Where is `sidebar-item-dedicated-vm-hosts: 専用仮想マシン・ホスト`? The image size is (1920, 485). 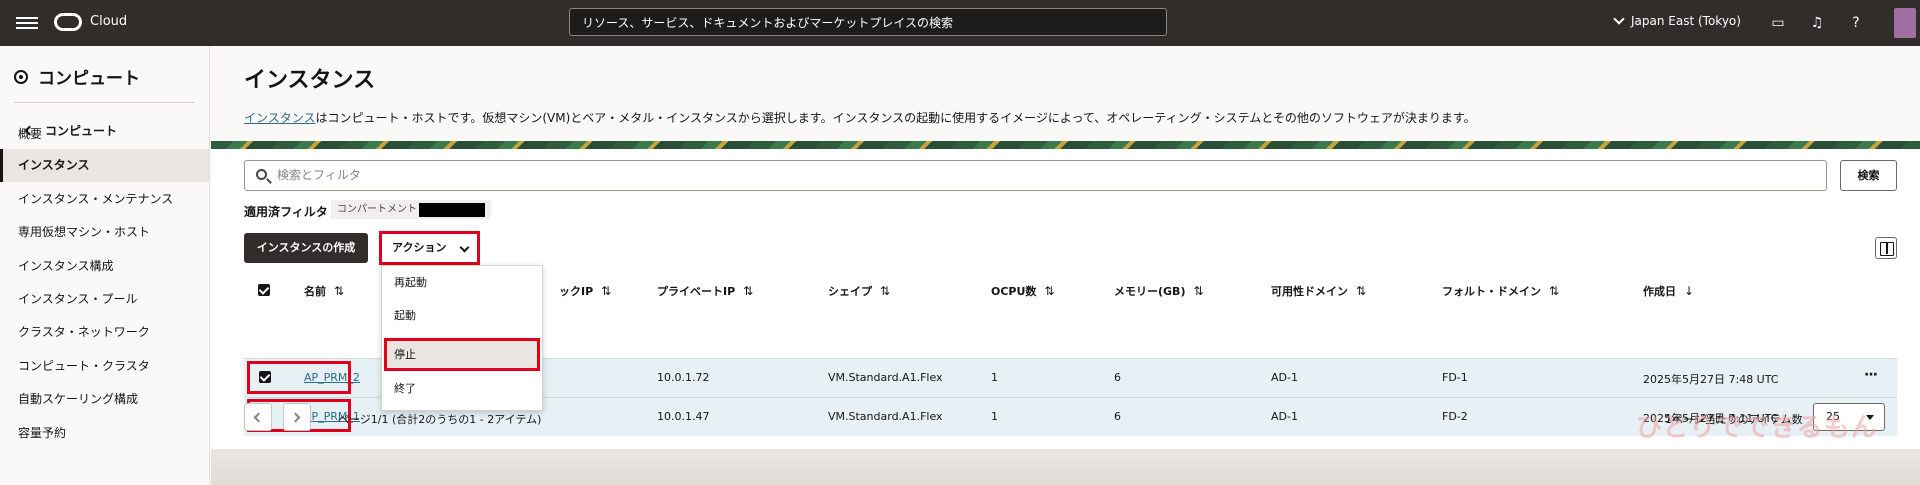 sidebar-item-dedicated-vm-hosts: 専用仮想マシン・ホスト is located at coordinates (104, 232).